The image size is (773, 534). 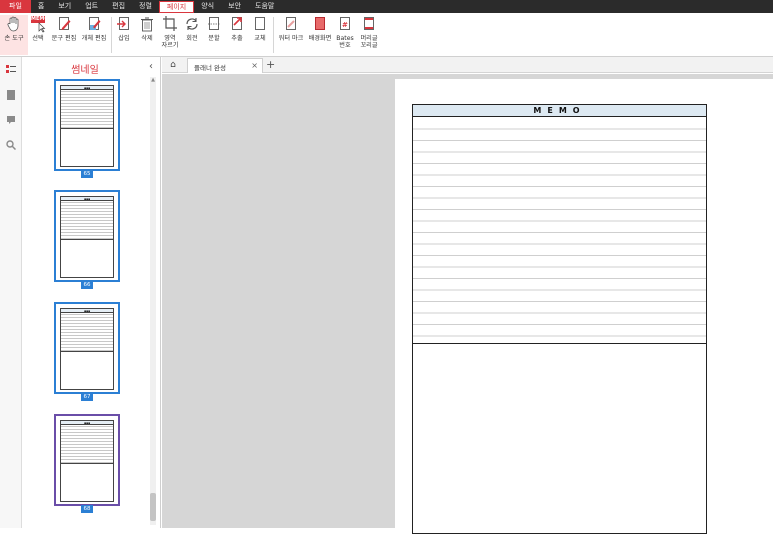 I want to click on delete-page-button: 삭제, so click(x=147, y=35).